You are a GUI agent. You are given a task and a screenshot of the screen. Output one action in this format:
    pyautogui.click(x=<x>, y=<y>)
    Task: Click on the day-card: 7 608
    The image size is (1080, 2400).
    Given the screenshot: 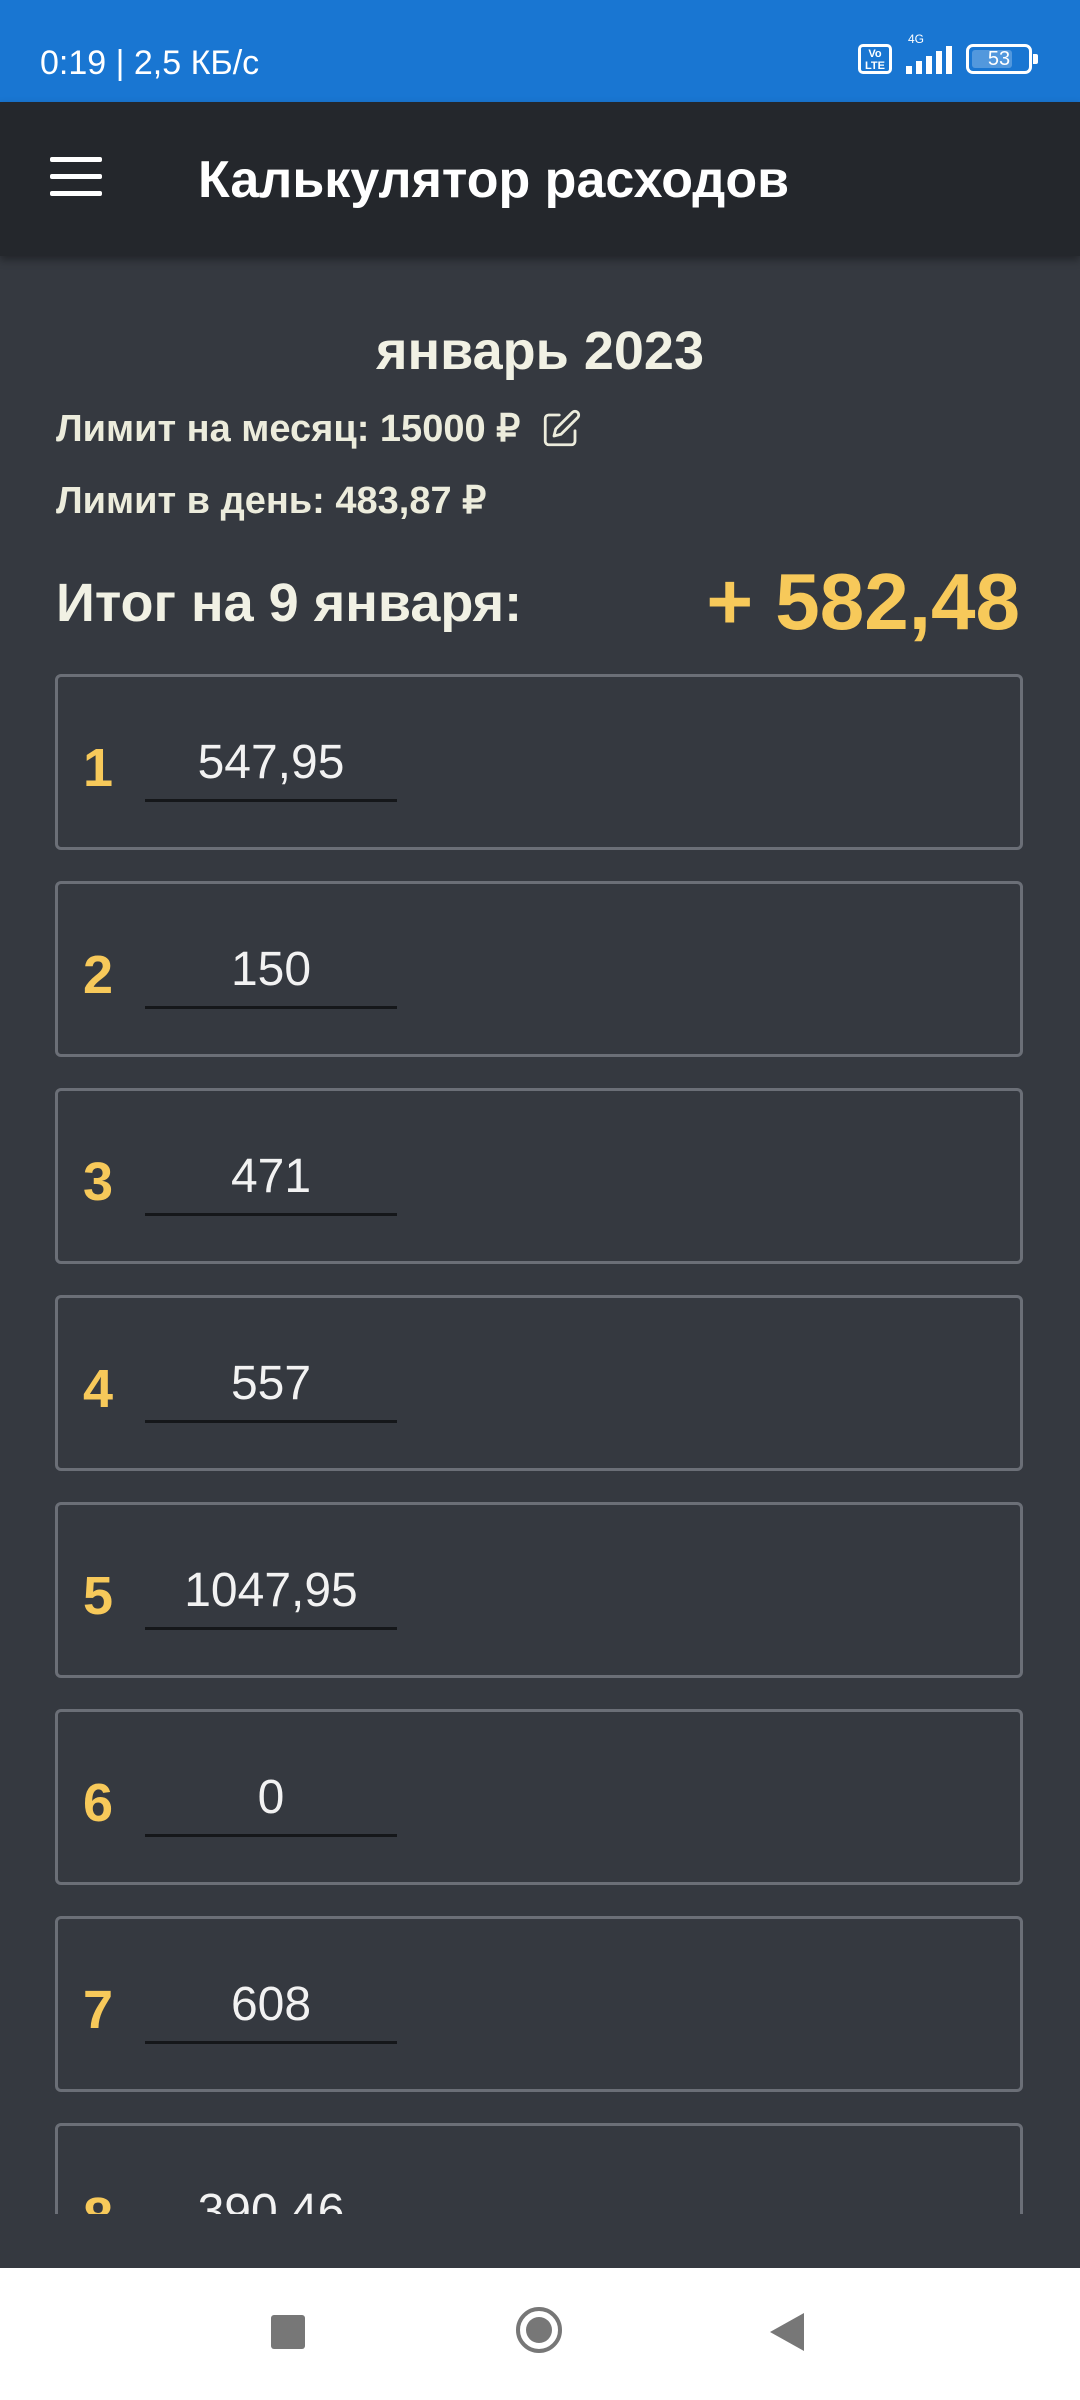 What is the action you would take?
    pyautogui.click(x=539, y=2004)
    